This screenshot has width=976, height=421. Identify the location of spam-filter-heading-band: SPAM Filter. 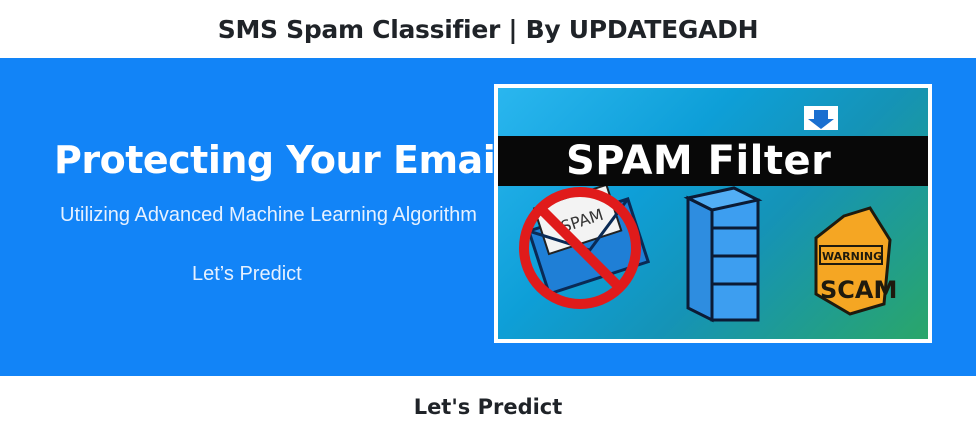
(713, 161).